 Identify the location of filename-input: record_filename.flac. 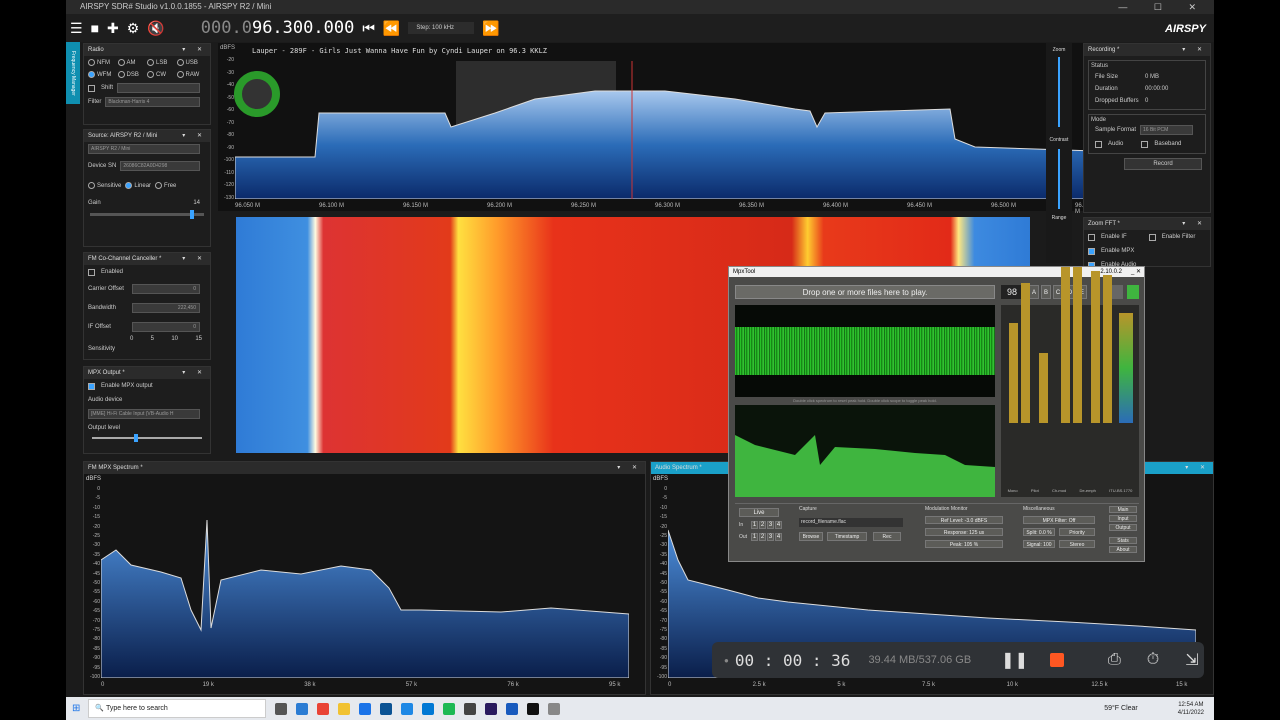
(851, 522).